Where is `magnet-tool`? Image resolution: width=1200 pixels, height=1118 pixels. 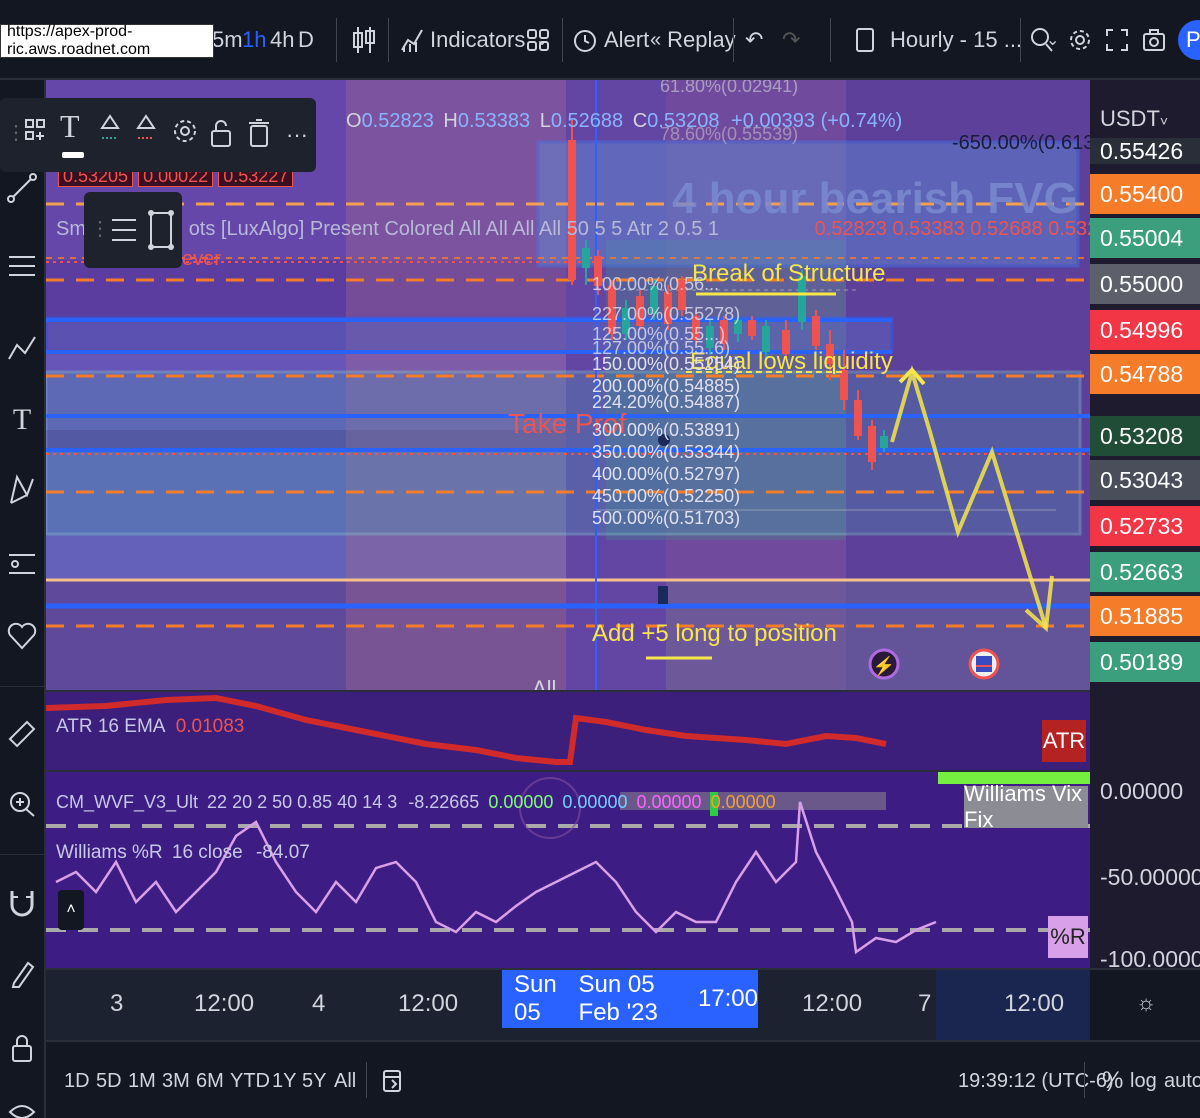
magnet-tool is located at coordinates (22, 904).